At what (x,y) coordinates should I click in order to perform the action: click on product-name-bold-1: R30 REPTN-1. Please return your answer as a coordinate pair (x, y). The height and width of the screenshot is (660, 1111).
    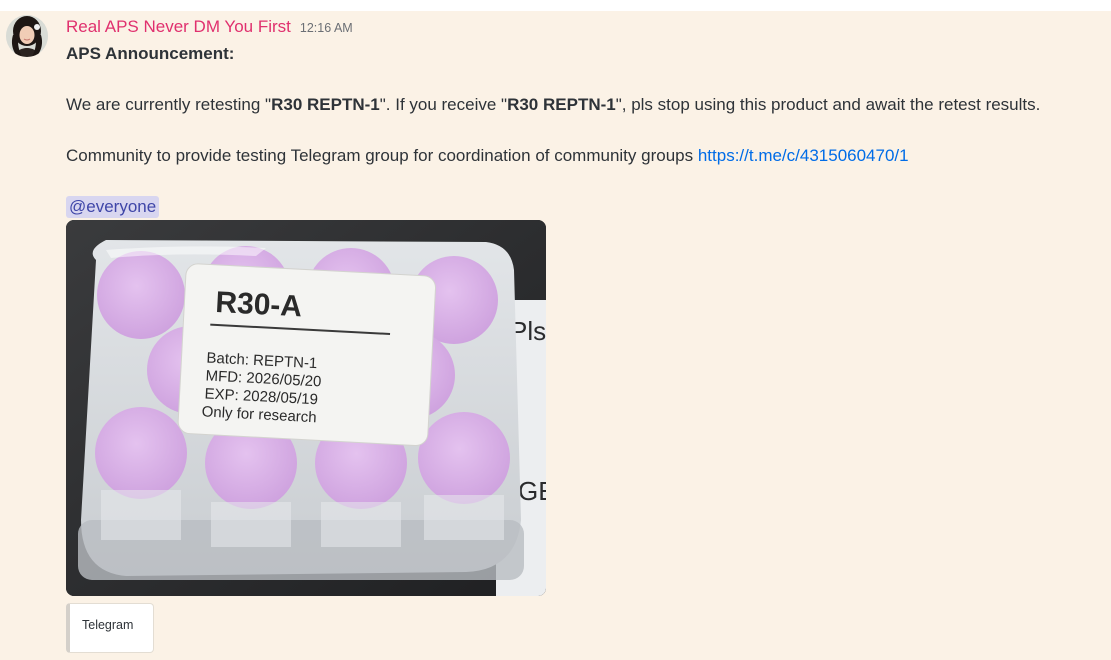
    Looking at the image, I should click on (325, 104).